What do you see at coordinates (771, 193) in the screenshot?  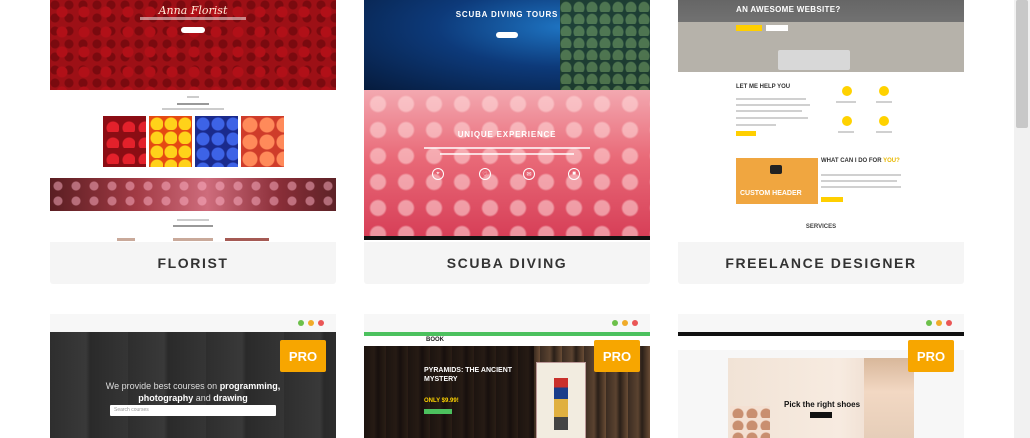 I see `video-title: CUSTOM HEADER` at bounding box center [771, 193].